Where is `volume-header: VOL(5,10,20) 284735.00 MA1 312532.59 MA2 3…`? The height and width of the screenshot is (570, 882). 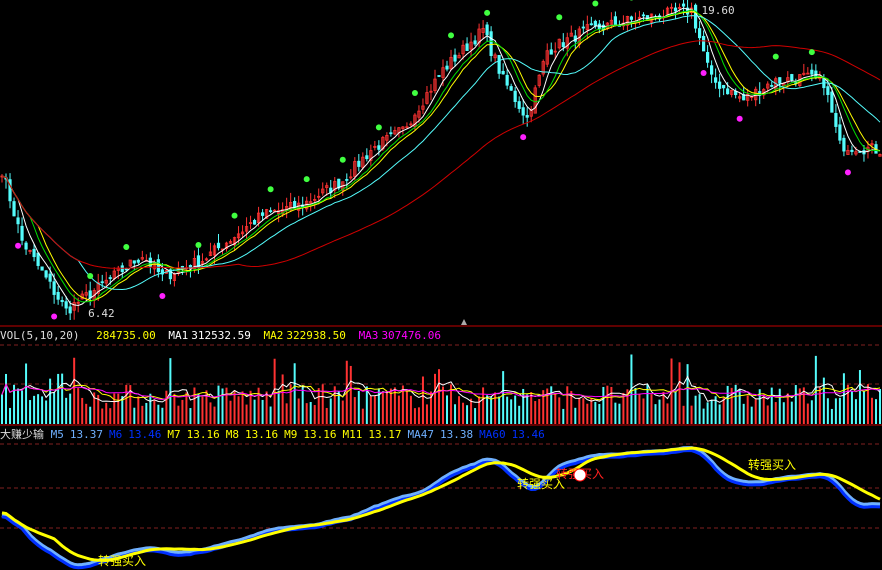
volume-header: VOL(5,10,20) 284735.00 MA1 312532.59 MA2 3… is located at coordinates (223, 336).